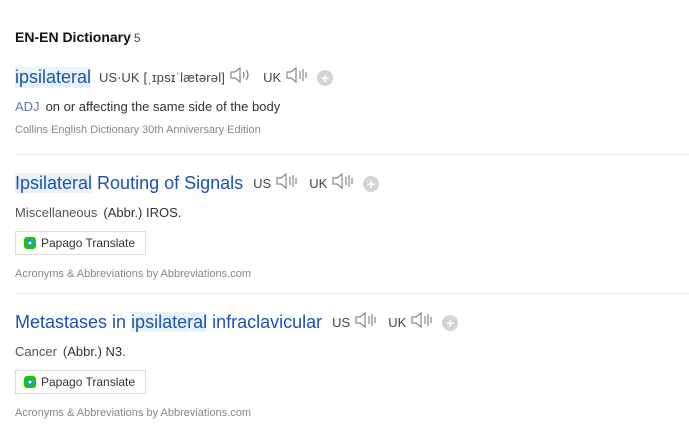 The height and width of the screenshot is (447, 689). I want to click on definition-row: Miscellaneous (Abbr.) IROS., so click(352, 212).